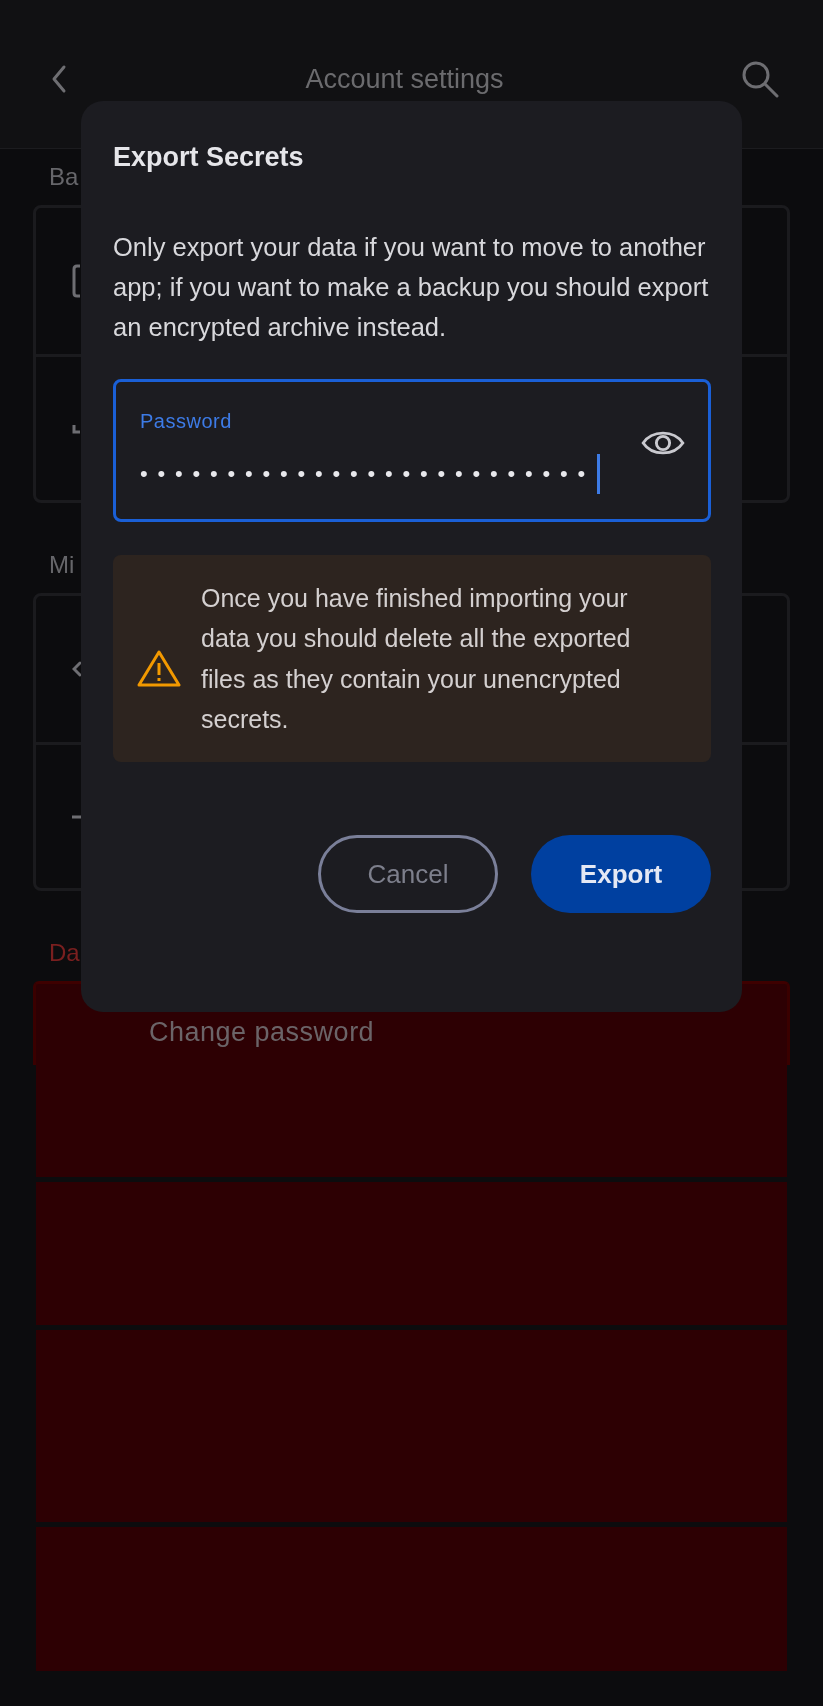  Describe the element at coordinates (62, 565) in the screenshot. I see `section-heading: Mi` at that location.